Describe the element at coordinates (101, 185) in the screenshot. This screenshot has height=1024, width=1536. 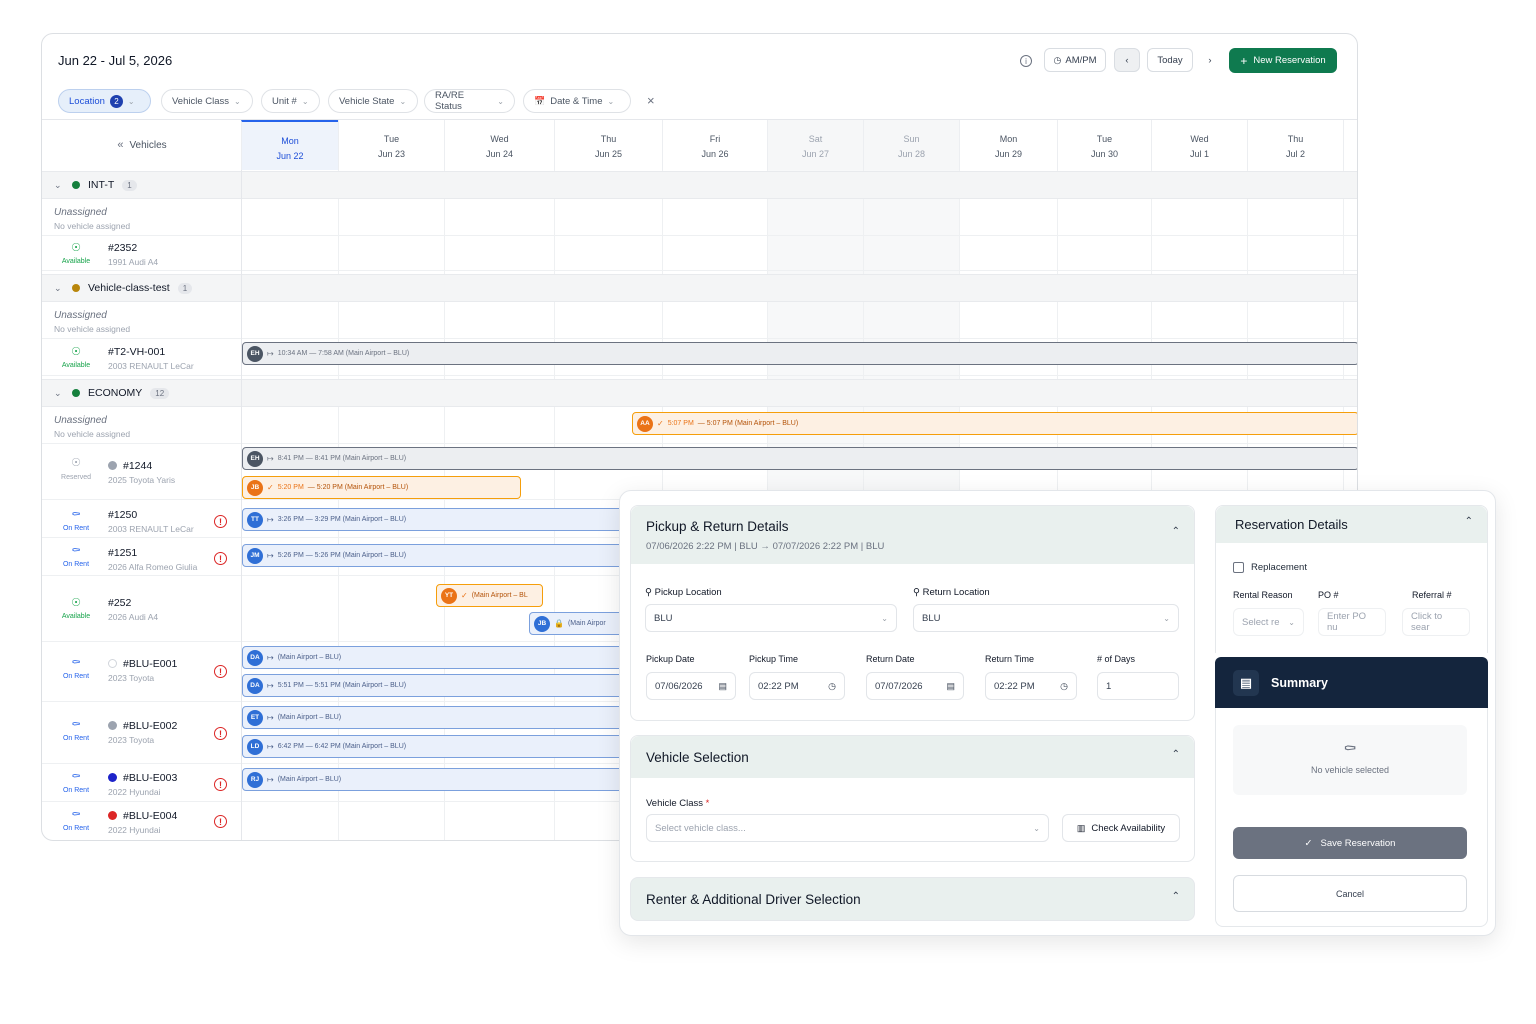
I see `group-name: INT-T` at that location.